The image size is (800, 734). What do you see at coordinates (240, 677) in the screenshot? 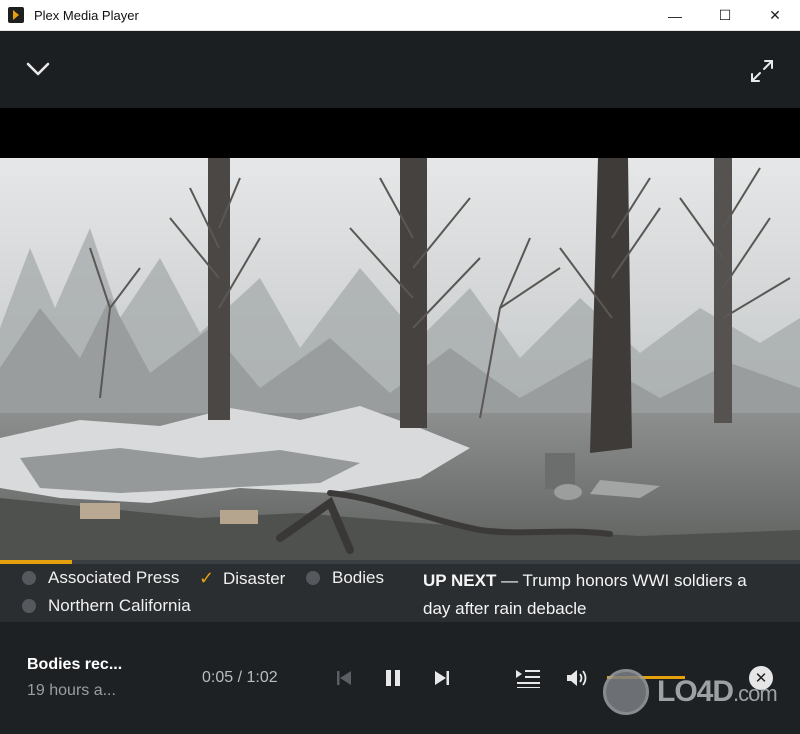
I see `playback-time: 0:05 / 1:02` at bounding box center [240, 677].